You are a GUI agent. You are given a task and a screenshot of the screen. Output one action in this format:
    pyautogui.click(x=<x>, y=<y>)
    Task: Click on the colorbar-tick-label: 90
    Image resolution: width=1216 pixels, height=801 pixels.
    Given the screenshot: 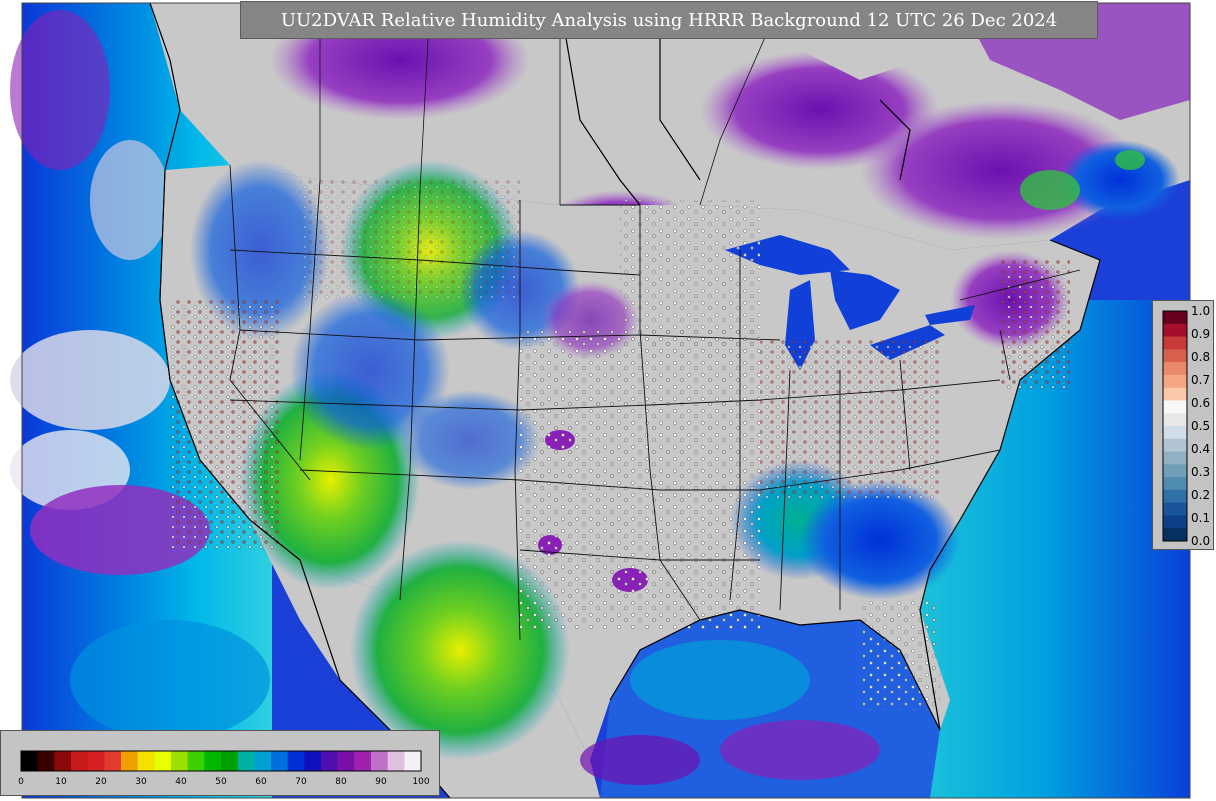 What is the action you would take?
    pyautogui.click(x=381, y=782)
    